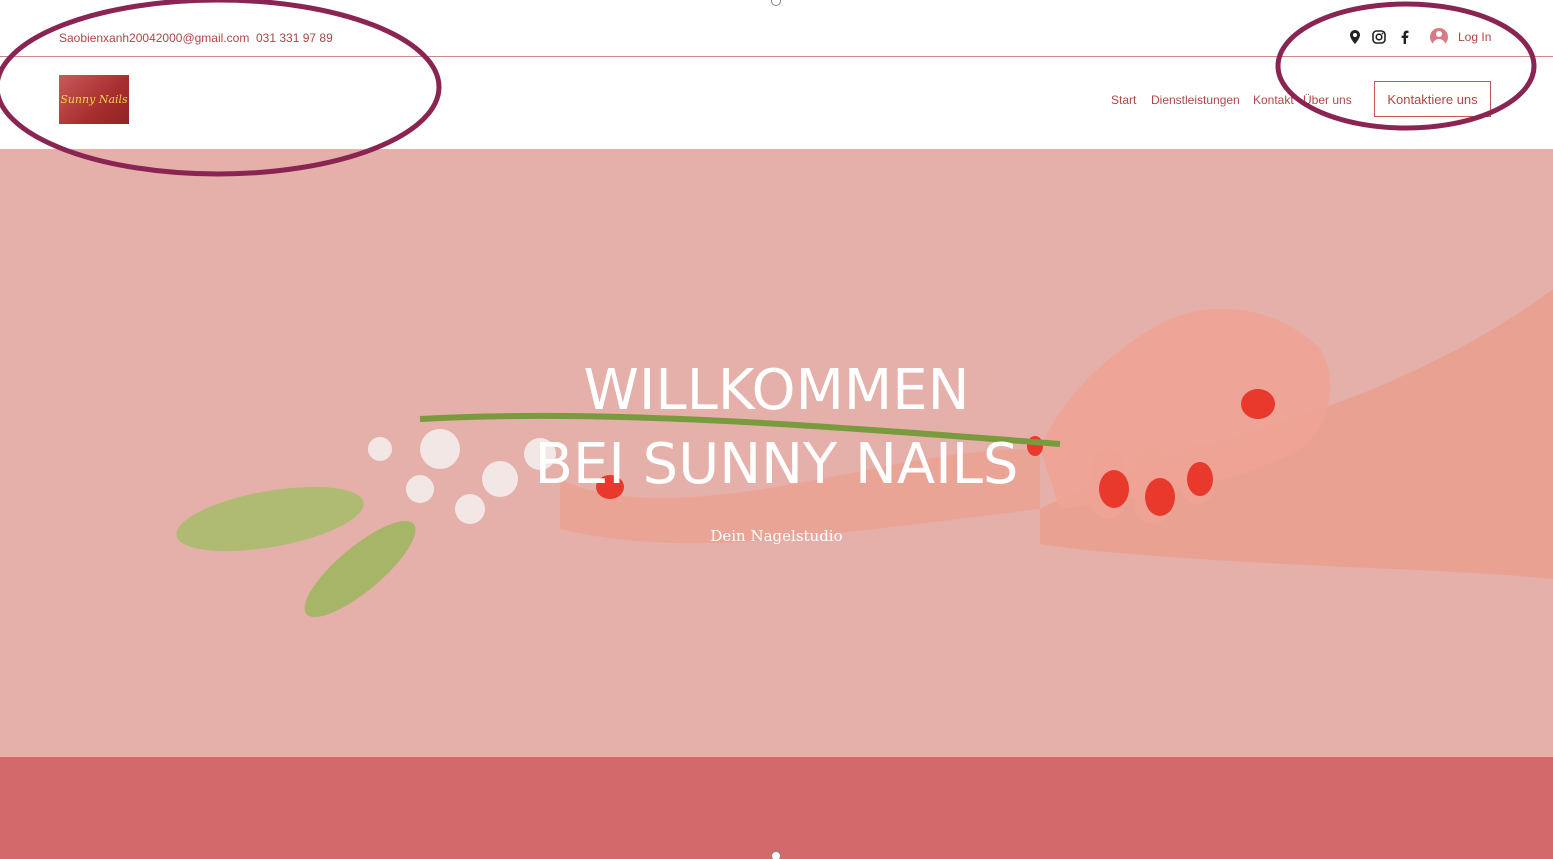 The height and width of the screenshot is (859, 1553). Describe the element at coordinates (776, 855) in the screenshot. I see `resize-handle-bottom` at that location.